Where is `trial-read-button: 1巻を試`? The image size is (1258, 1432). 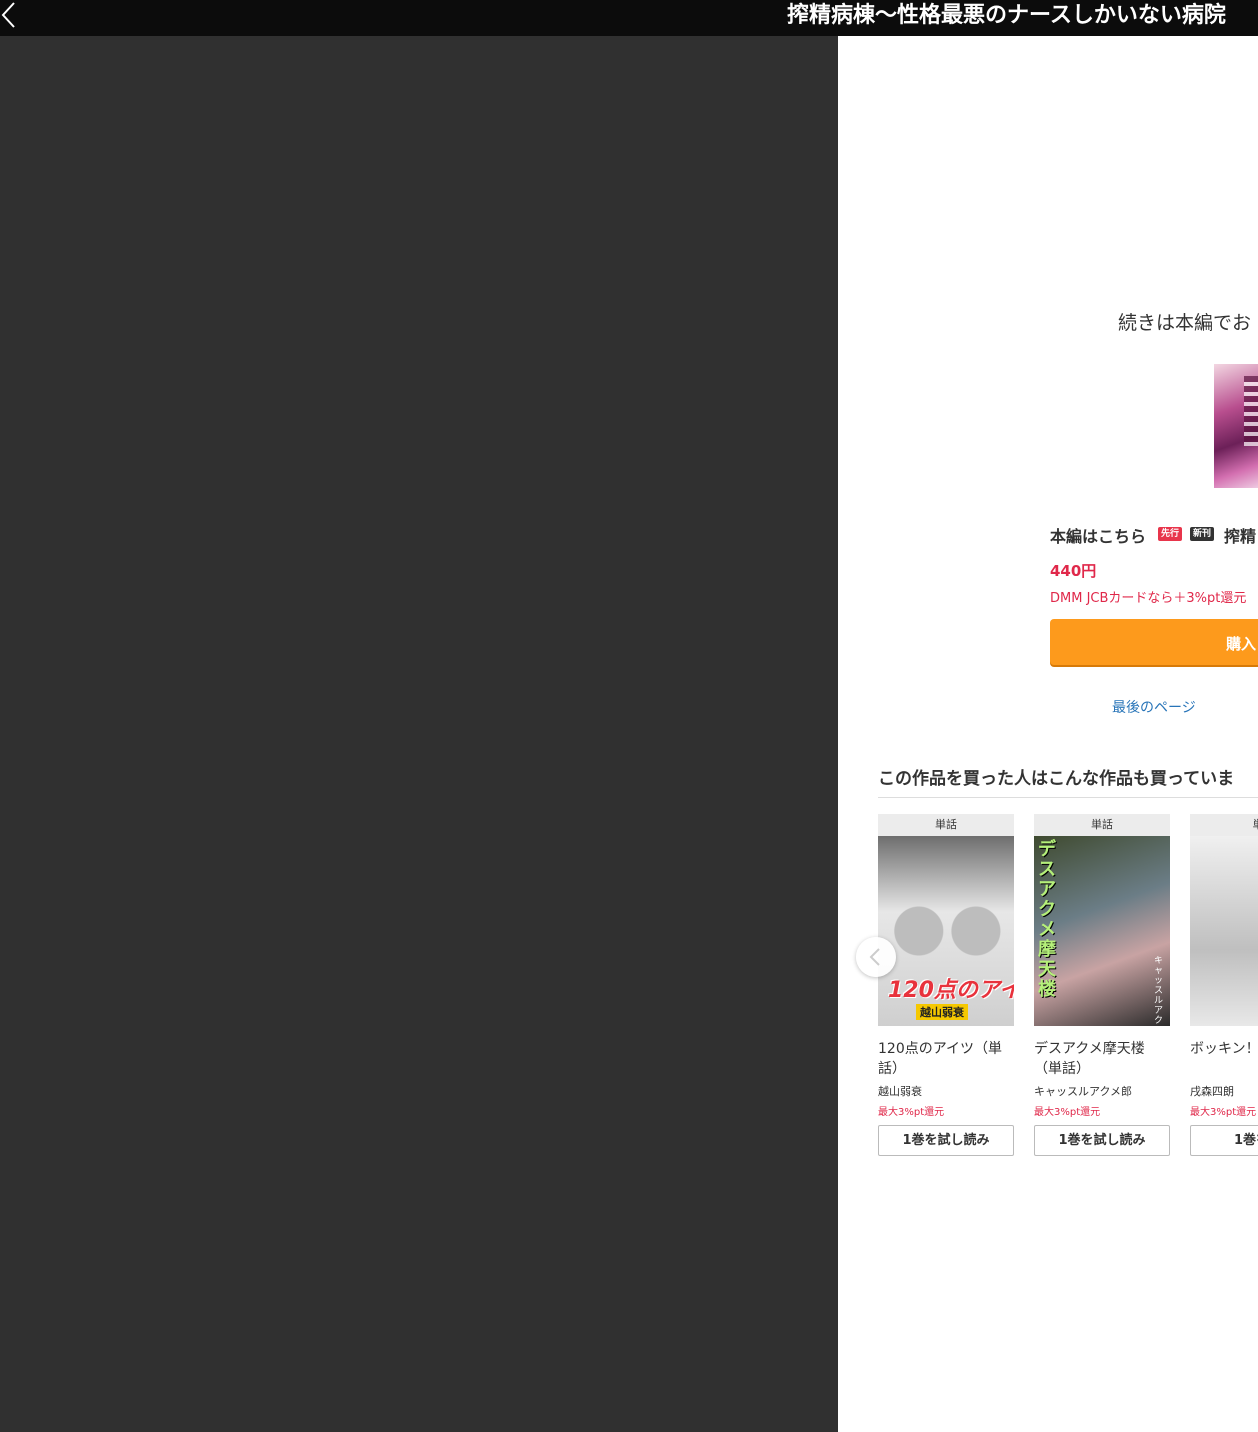 trial-read-button: 1巻を試 is located at coordinates (1224, 1140).